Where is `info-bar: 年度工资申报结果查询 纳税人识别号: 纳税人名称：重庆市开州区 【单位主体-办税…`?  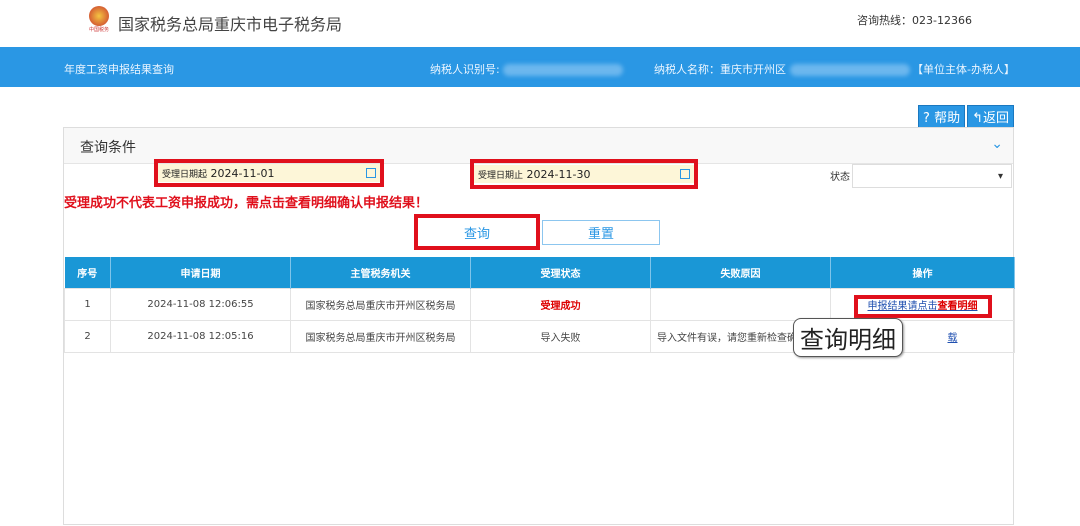
info-bar: 年度工资申报结果查询 纳税人识别号: 纳税人名称：重庆市开州区 【单位主体-办税… is located at coordinates (540, 67).